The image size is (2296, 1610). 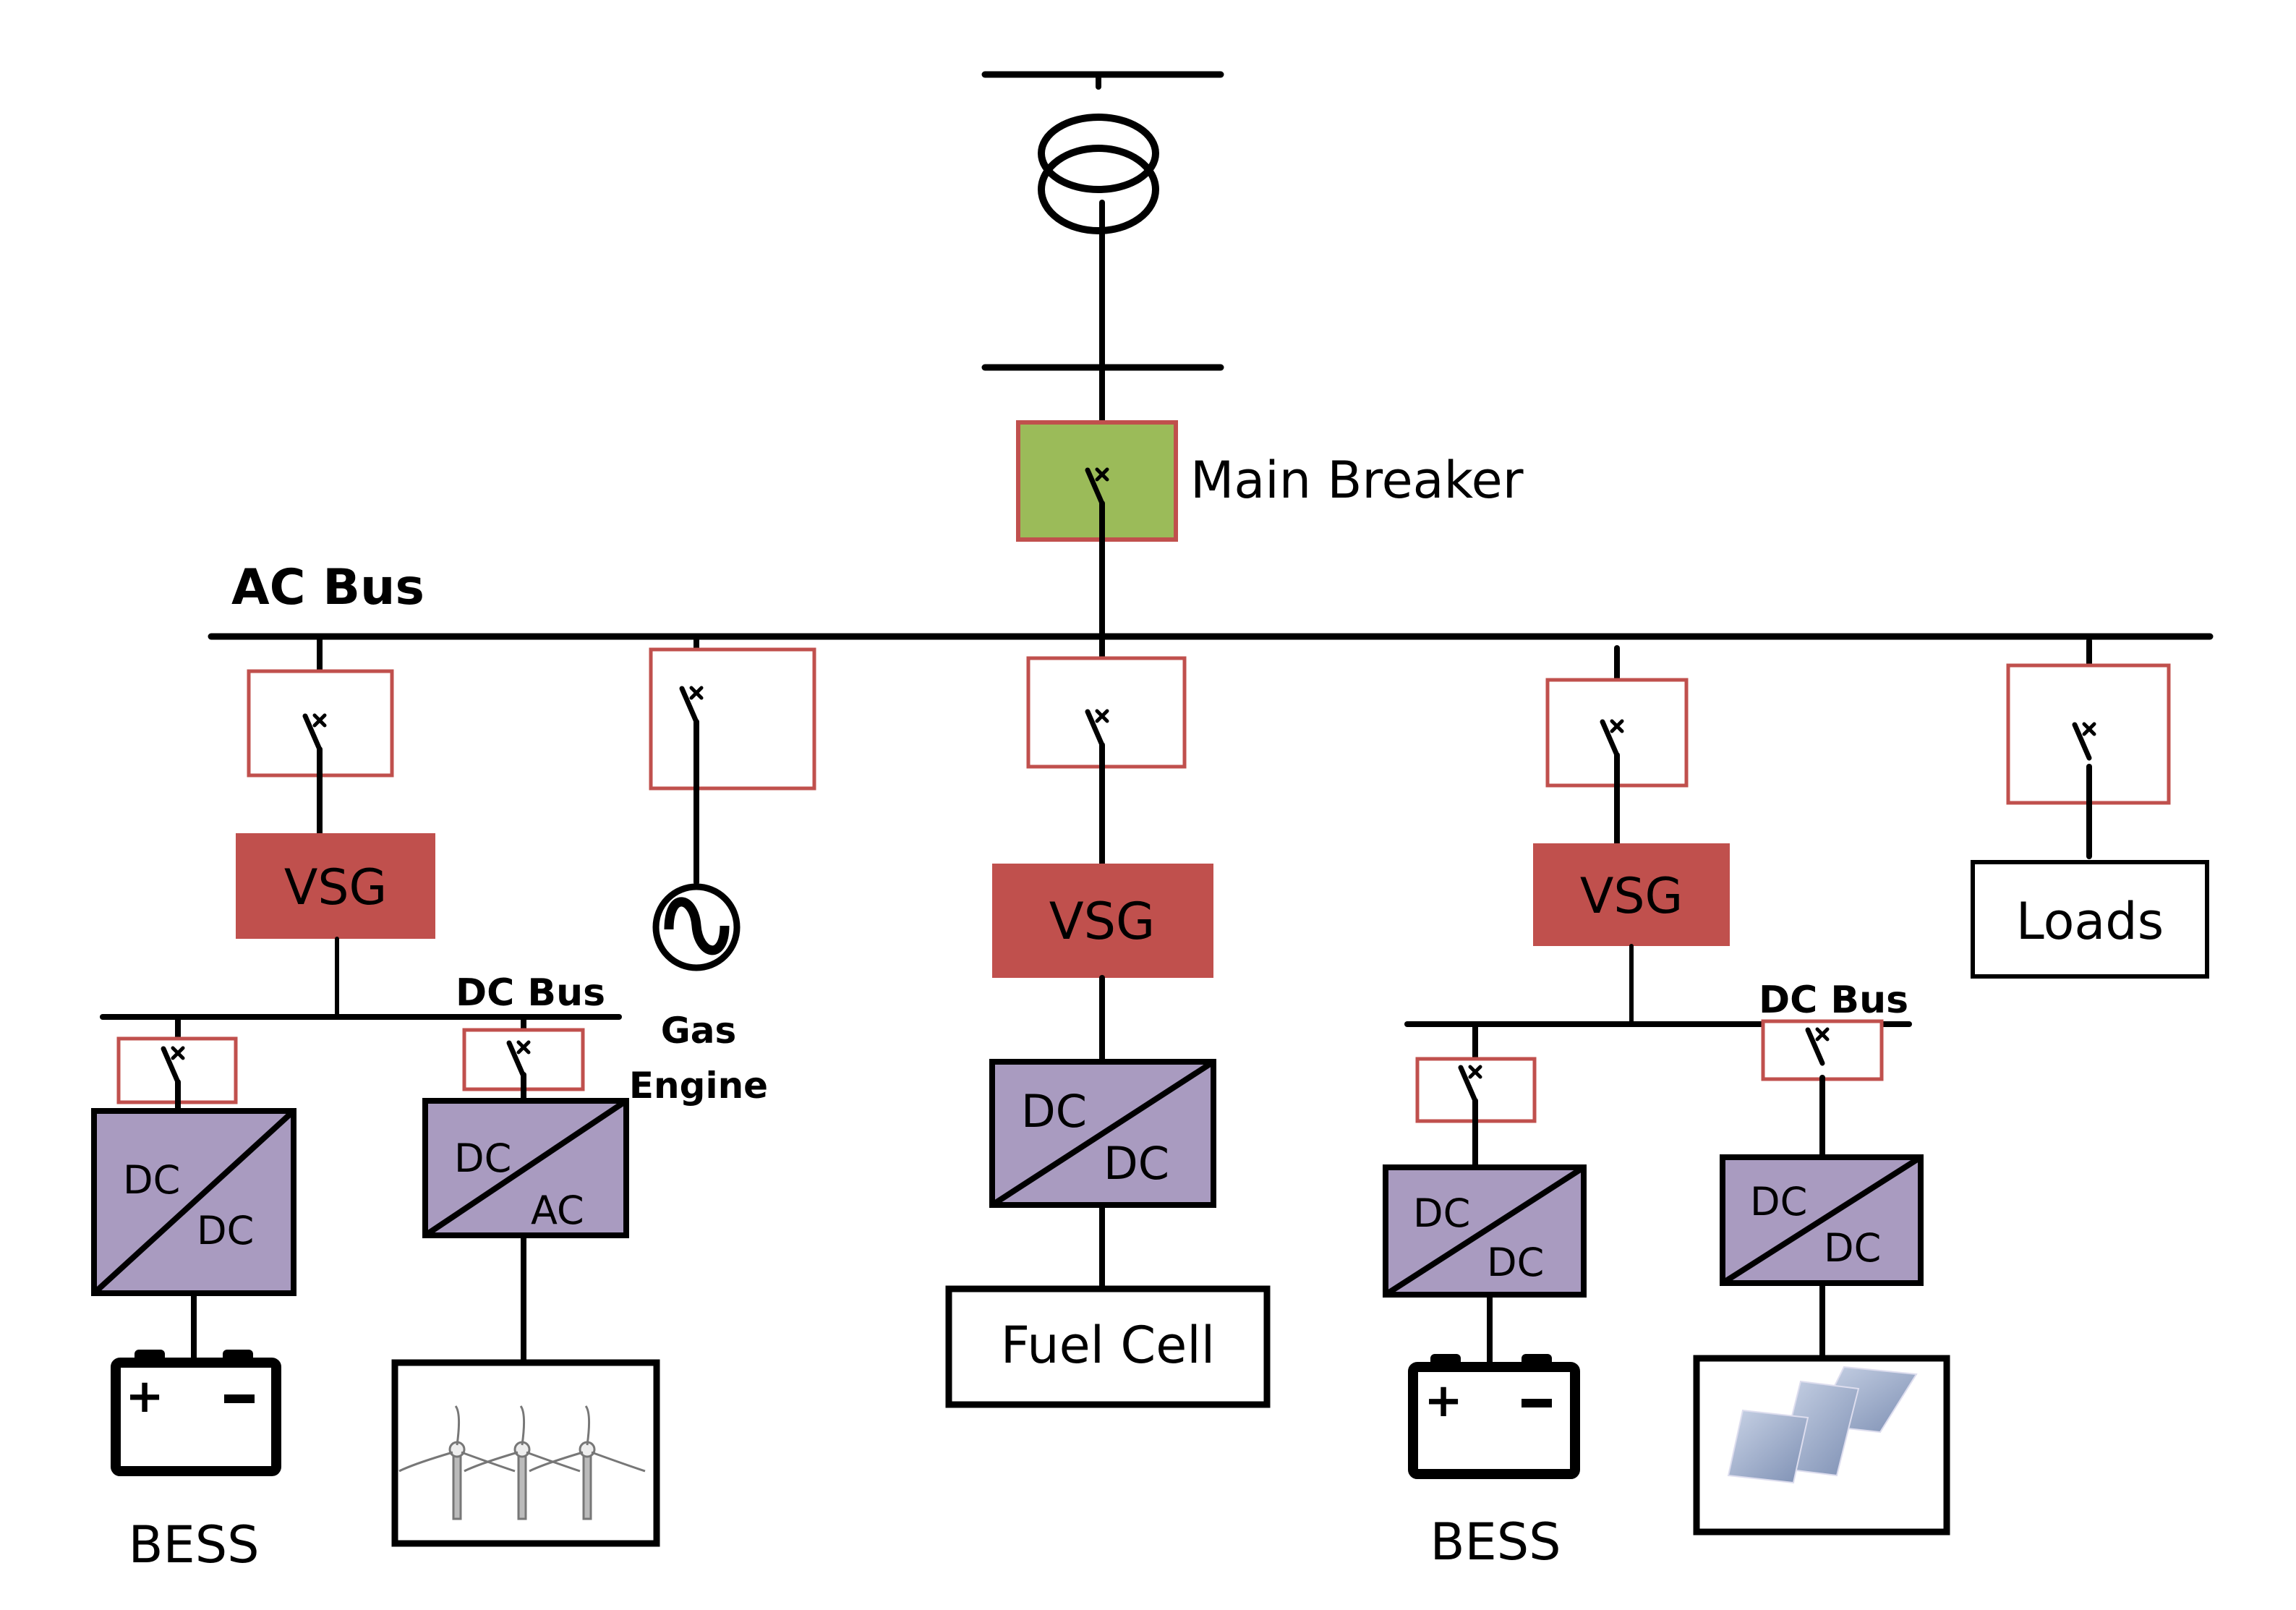 I want to click on main-breaker, so click(x=1097, y=529).